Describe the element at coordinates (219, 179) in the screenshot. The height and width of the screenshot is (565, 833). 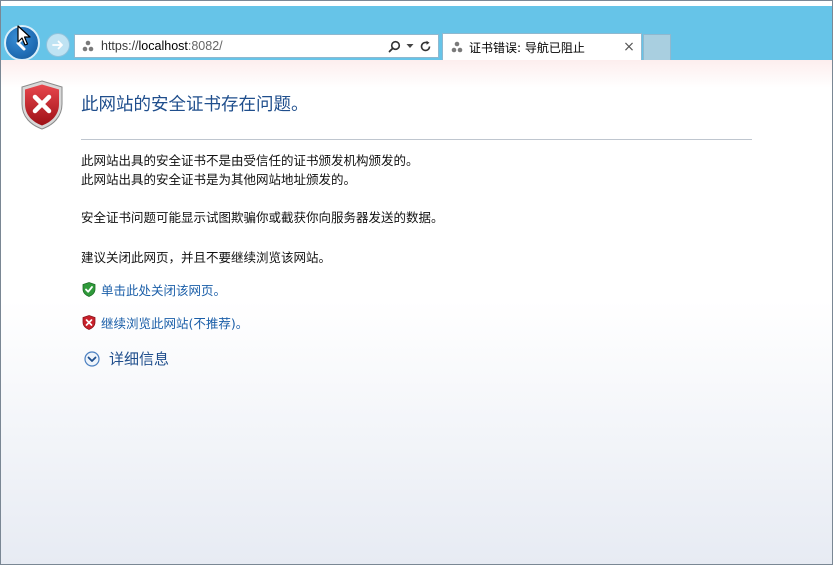
I see `cert-mismatch-text: 此网站出具的安全证书是为其他网站地址颁发的。` at that location.